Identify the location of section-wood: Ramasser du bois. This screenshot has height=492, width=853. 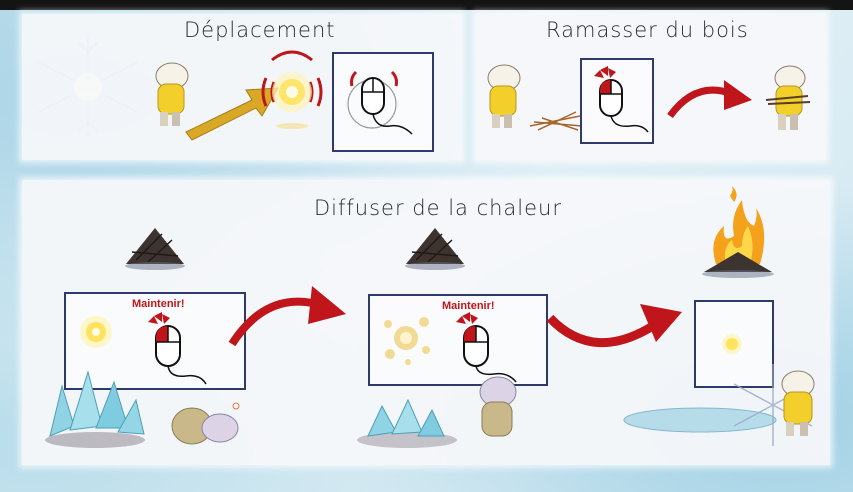
(651, 87).